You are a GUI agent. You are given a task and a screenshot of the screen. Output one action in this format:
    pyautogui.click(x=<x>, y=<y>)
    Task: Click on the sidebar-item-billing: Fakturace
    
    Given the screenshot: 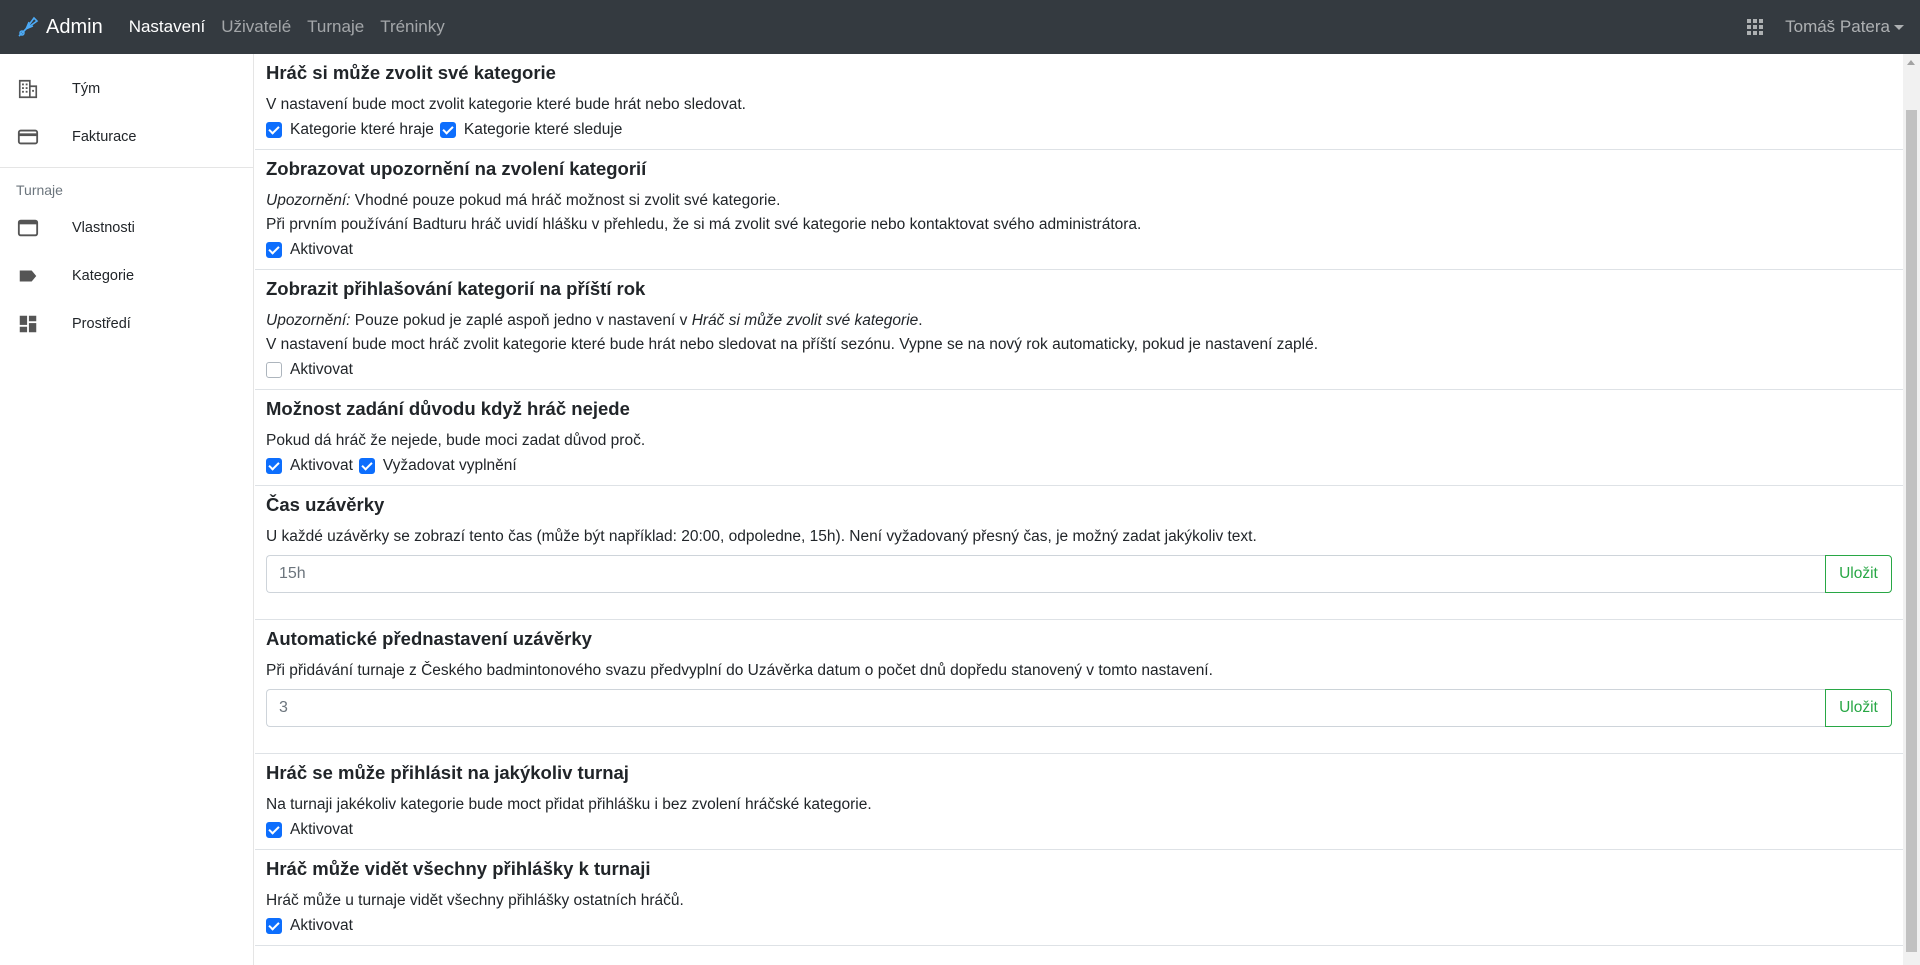 What is the action you would take?
    pyautogui.click(x=126, y=137)
    